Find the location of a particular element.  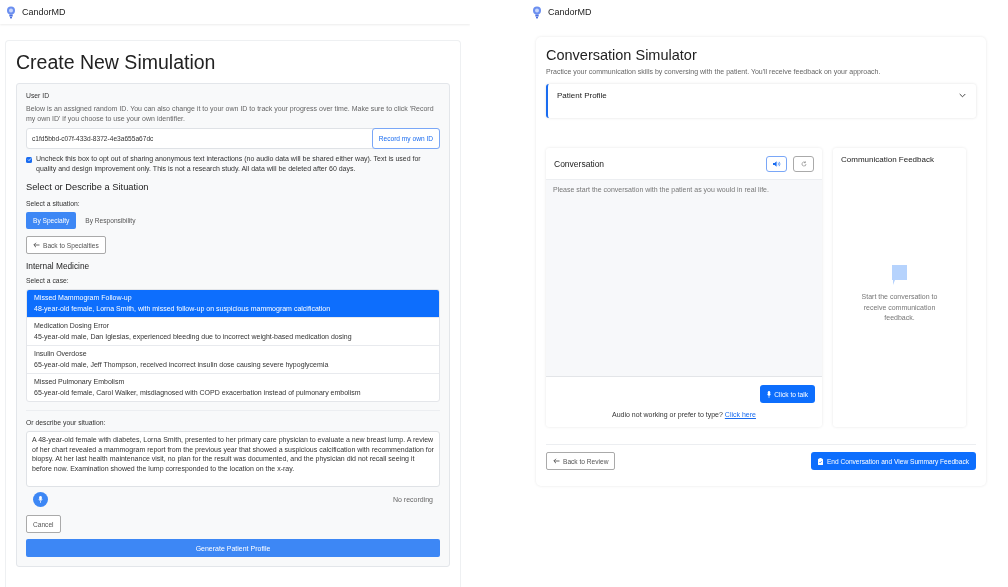

refresh-icon is located at coordinates (803, 163).